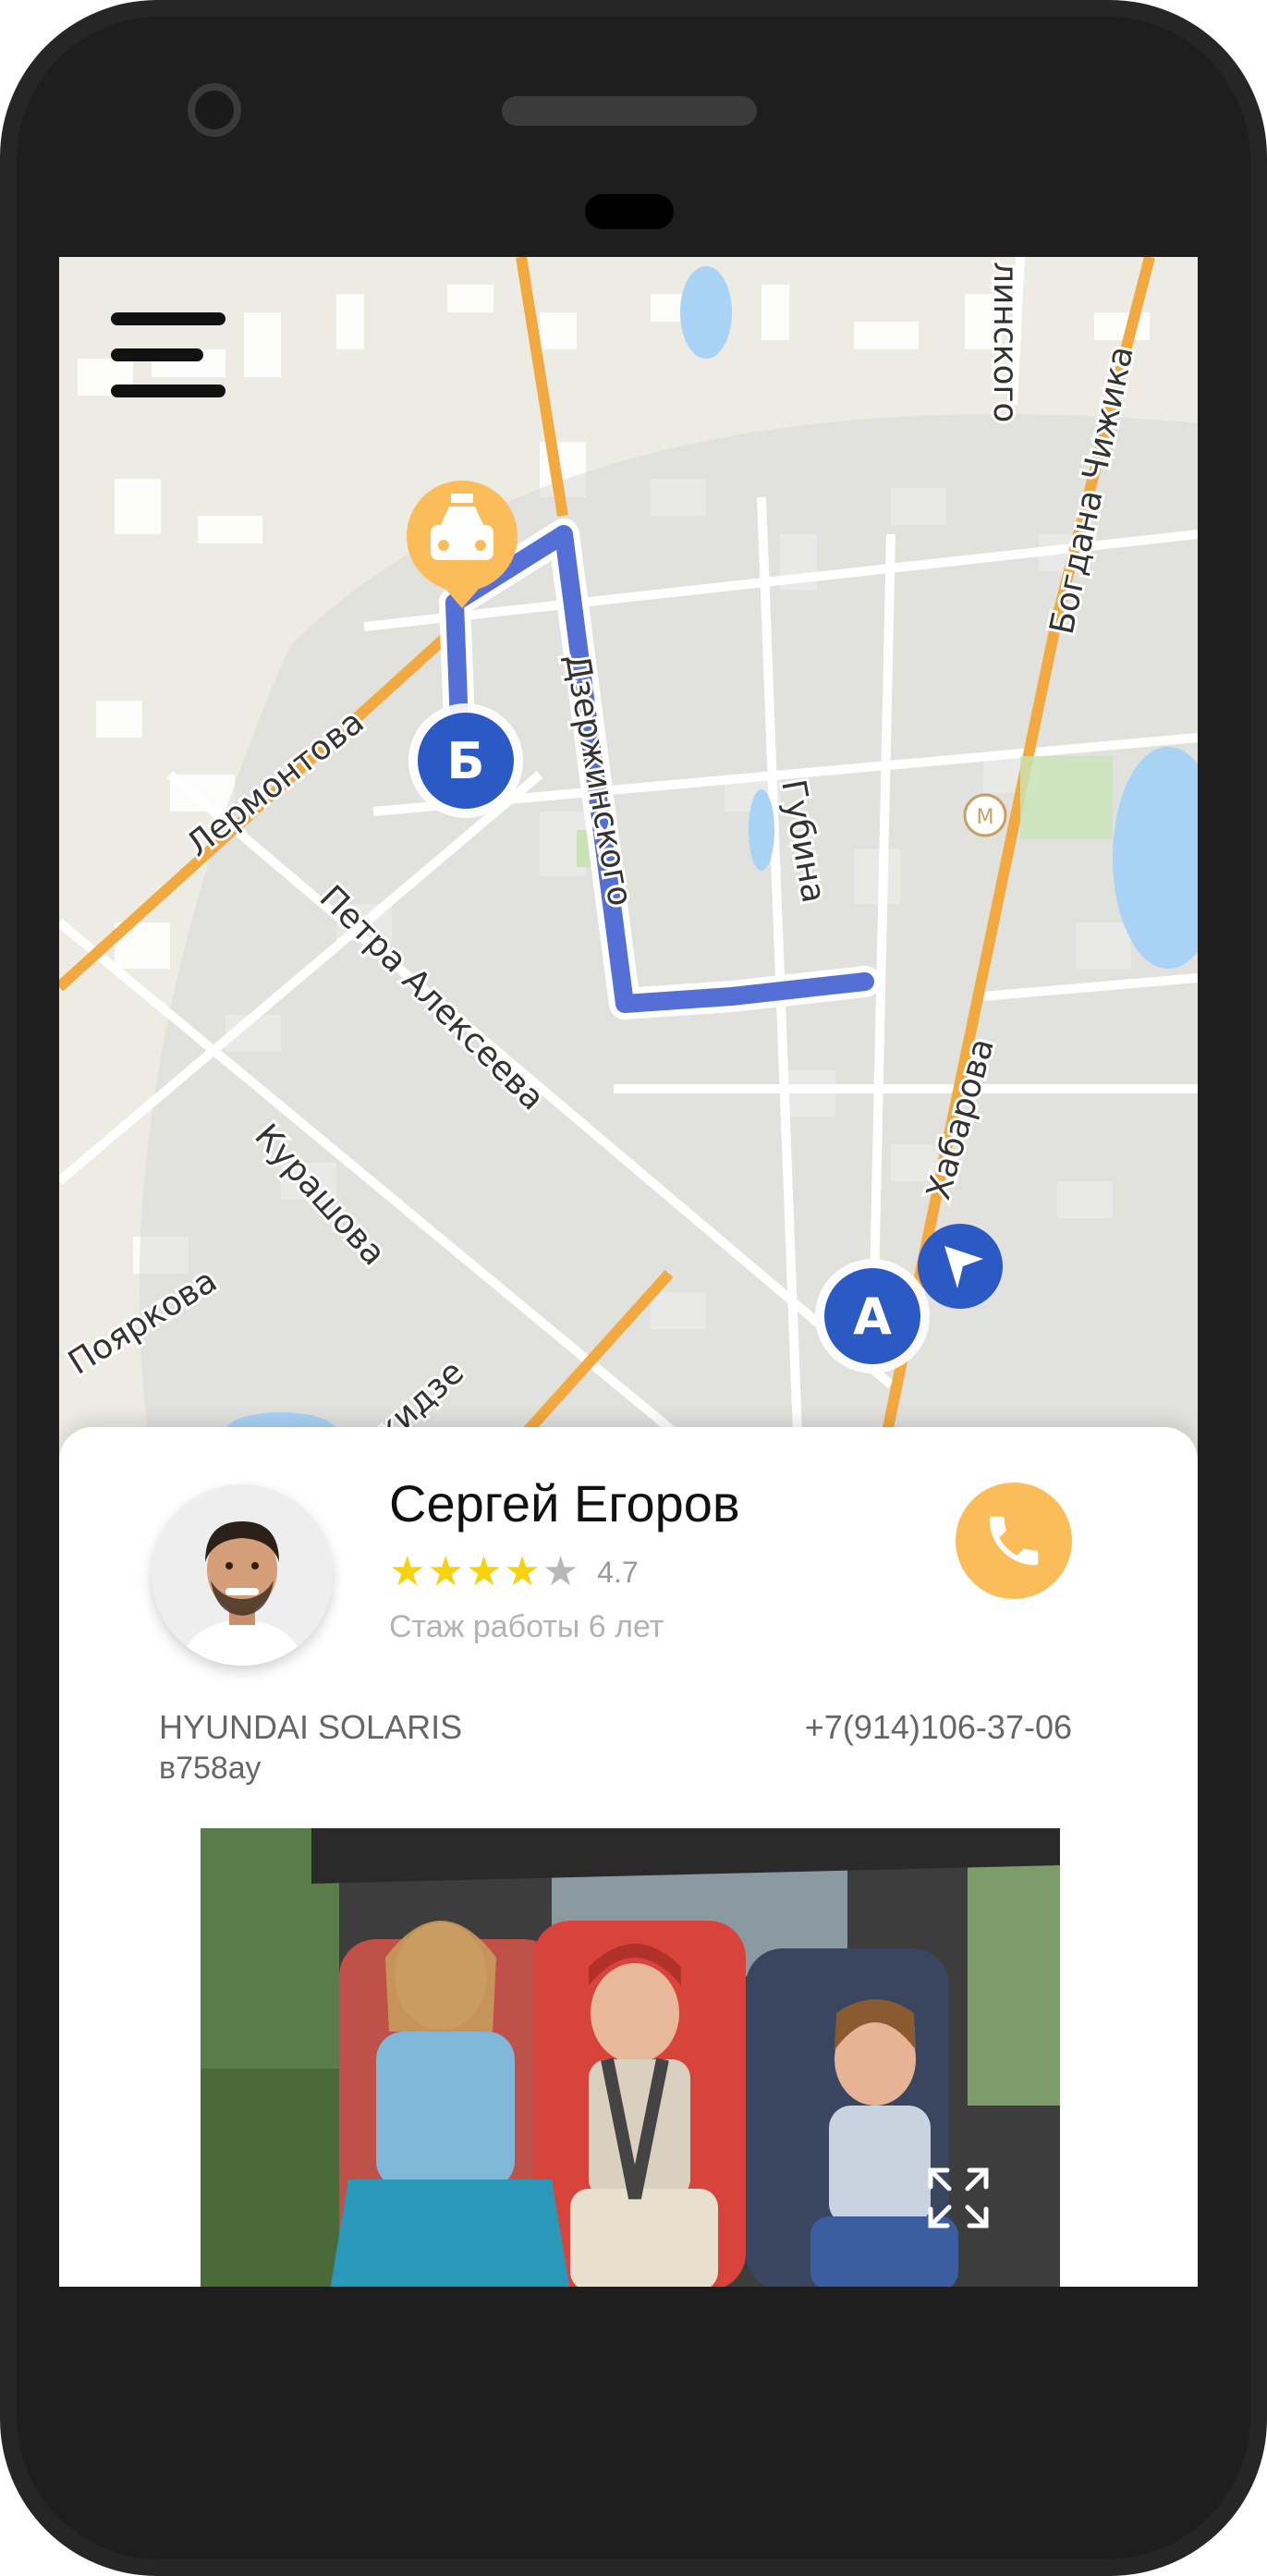 The height and width of the screenshot is (2576, 1267). What do you see at coordinates (618, 1572) in the screenshot?
I see `rating-value: 4.7` at bounding box center [618, 1572].